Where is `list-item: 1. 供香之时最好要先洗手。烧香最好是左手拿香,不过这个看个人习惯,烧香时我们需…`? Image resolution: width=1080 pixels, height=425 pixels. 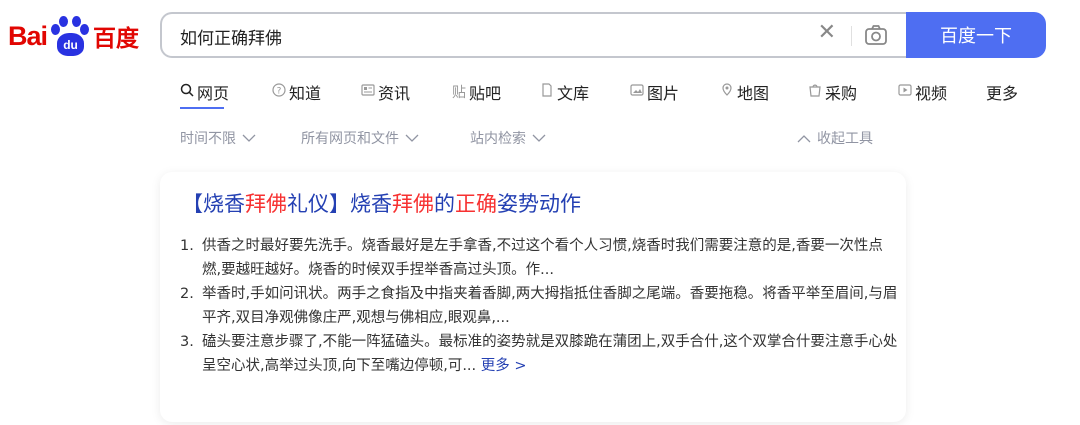
list-item: 1. 供香之时最好要先洗手。烧香最好是左手拿香,不过这个看个人习惯,烧香时我们需… is located at coordinates (540, 258).